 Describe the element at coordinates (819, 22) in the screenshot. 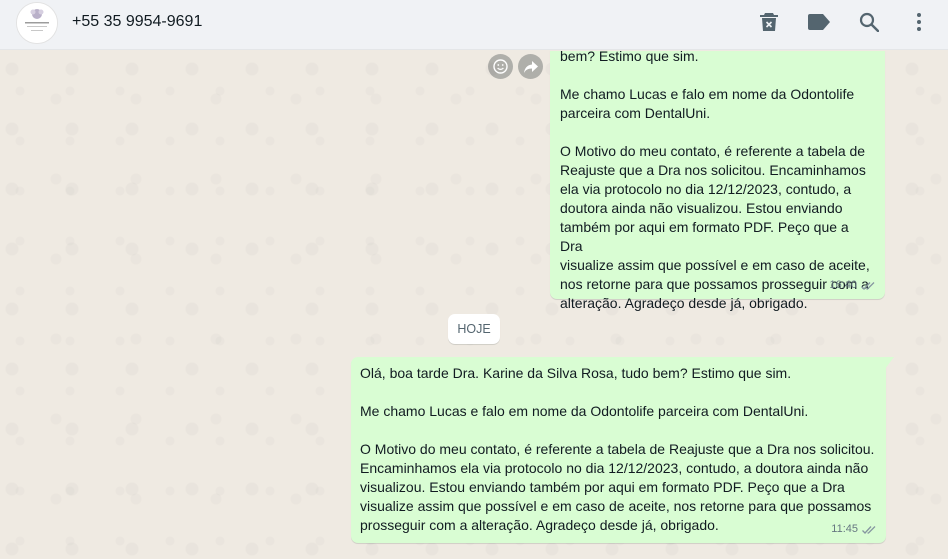

I see `label-icon` at that location.